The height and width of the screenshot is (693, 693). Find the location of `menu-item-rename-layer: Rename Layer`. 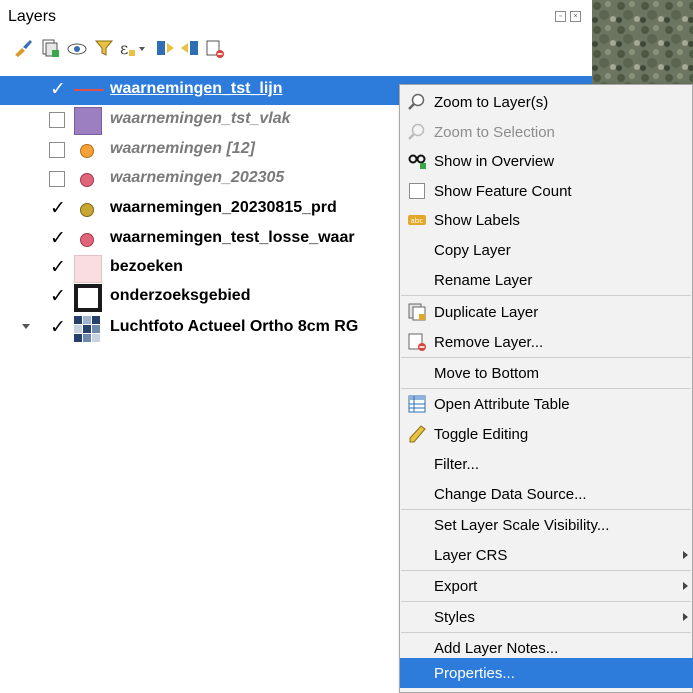

menu-item-rename-layer: Rename Layer is located at coordinates (546, 280).